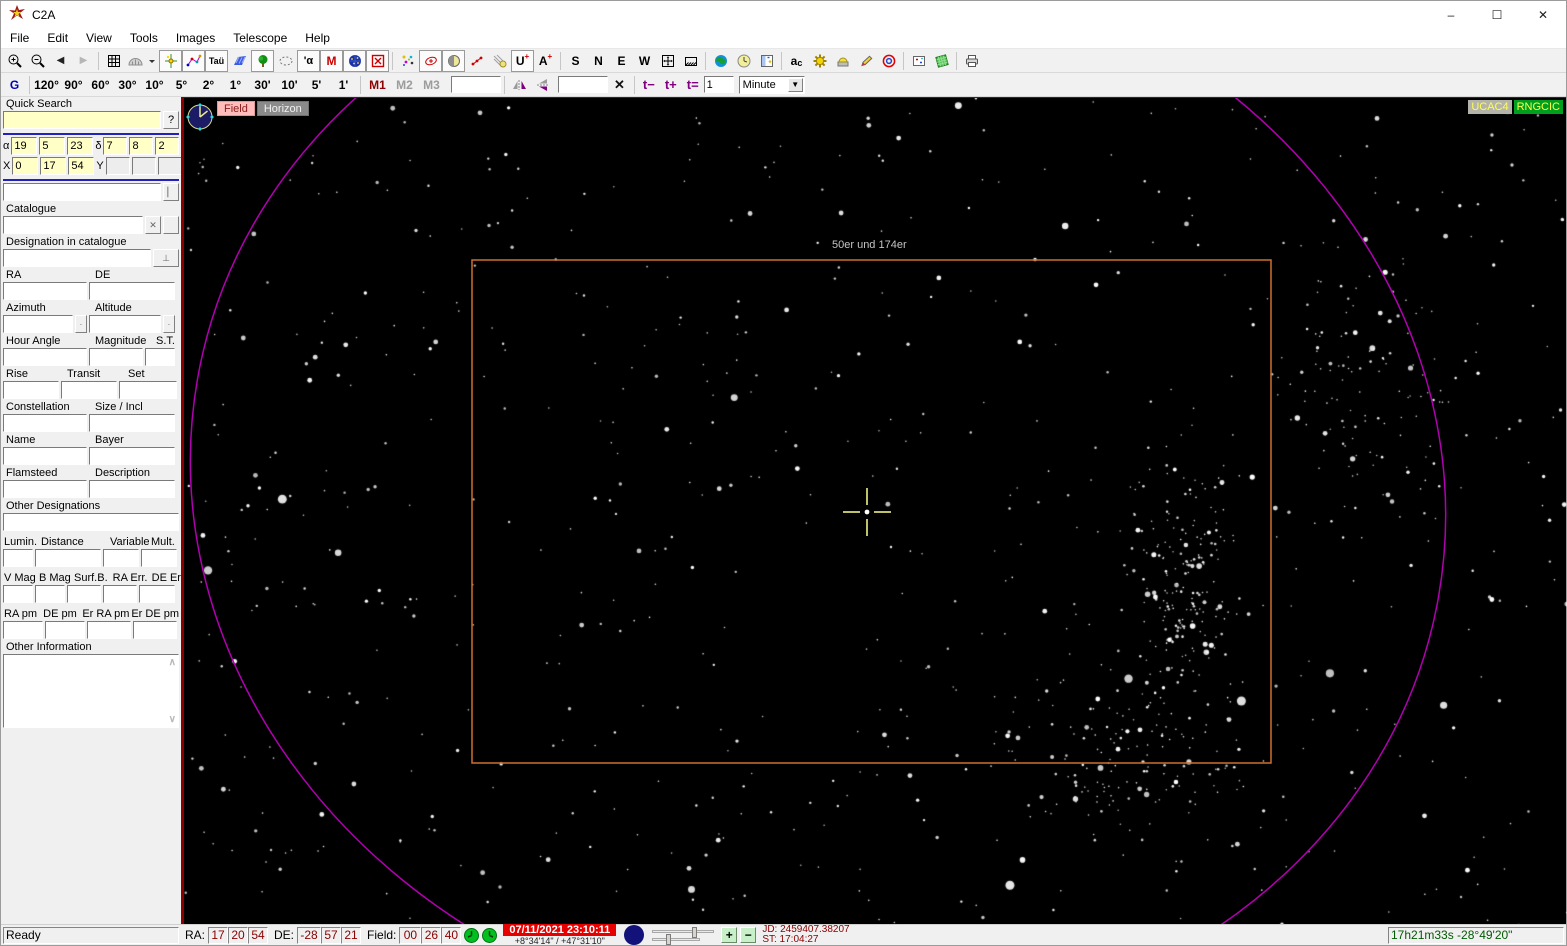  What do you see at coordinates (519, 85) in the screenshot?
I see `flip-horizontal-icon` at bounding box center [519, 85].